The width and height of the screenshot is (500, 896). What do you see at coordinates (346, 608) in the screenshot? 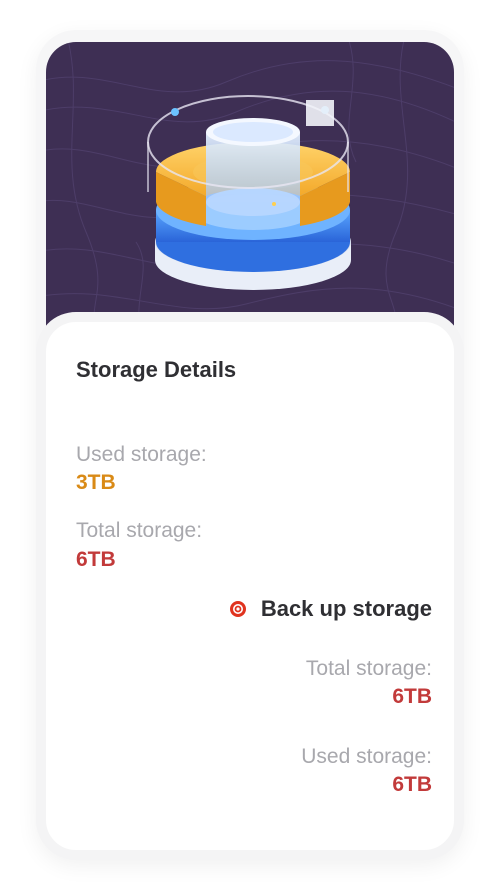
I see `backup-storage-label: Back up storage` at bounding box center [346, 608].